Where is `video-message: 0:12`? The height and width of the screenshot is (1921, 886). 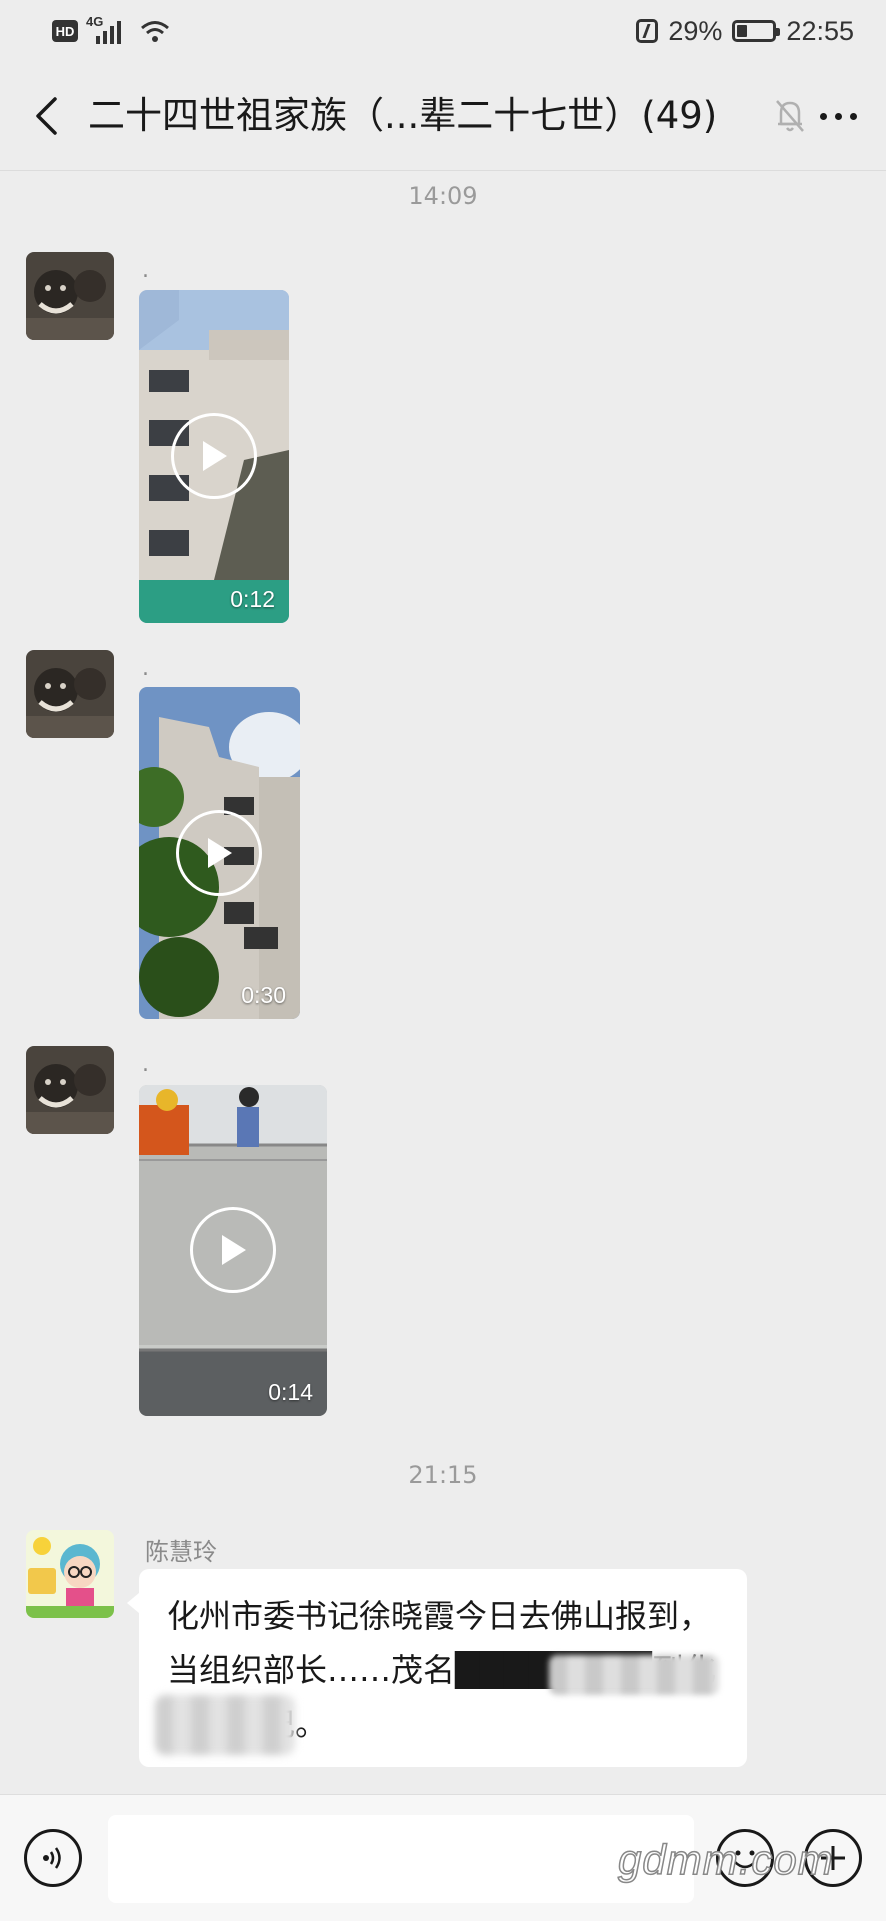
video-message: 0:12 is located at coordinates (214, 456).